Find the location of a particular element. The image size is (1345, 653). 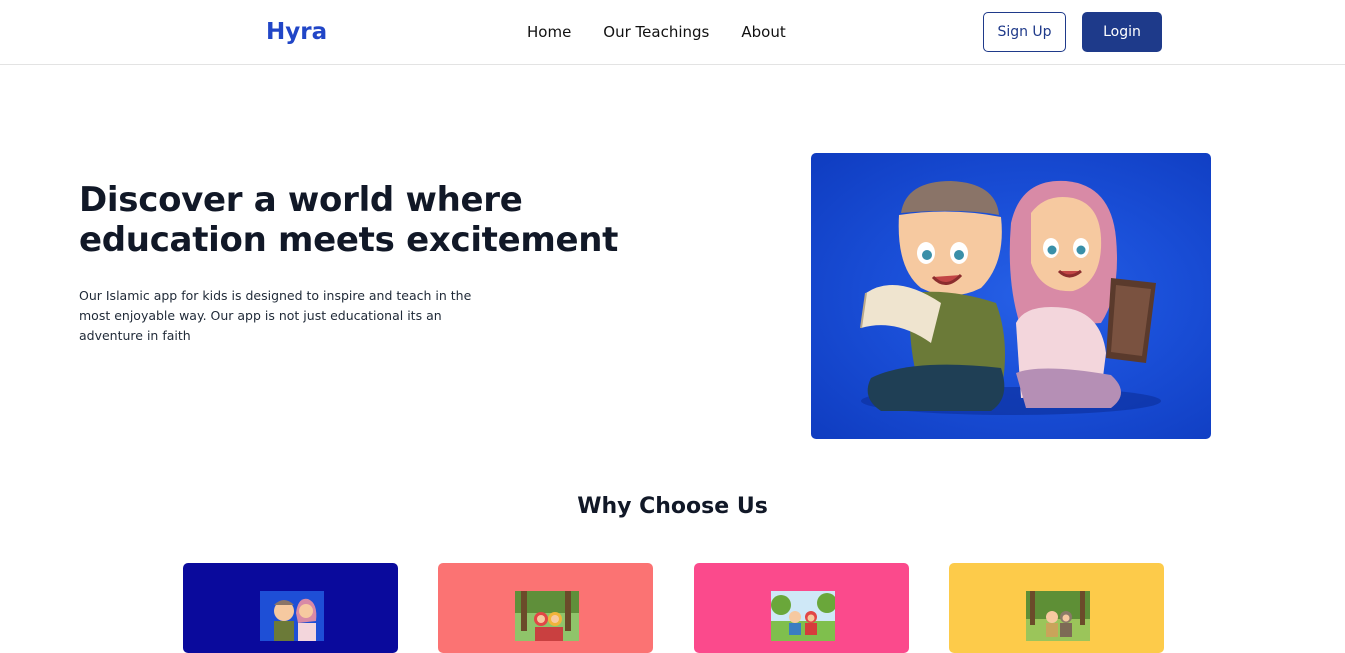

kids-garden-thumbnail is located at coordinates (1058, 616).